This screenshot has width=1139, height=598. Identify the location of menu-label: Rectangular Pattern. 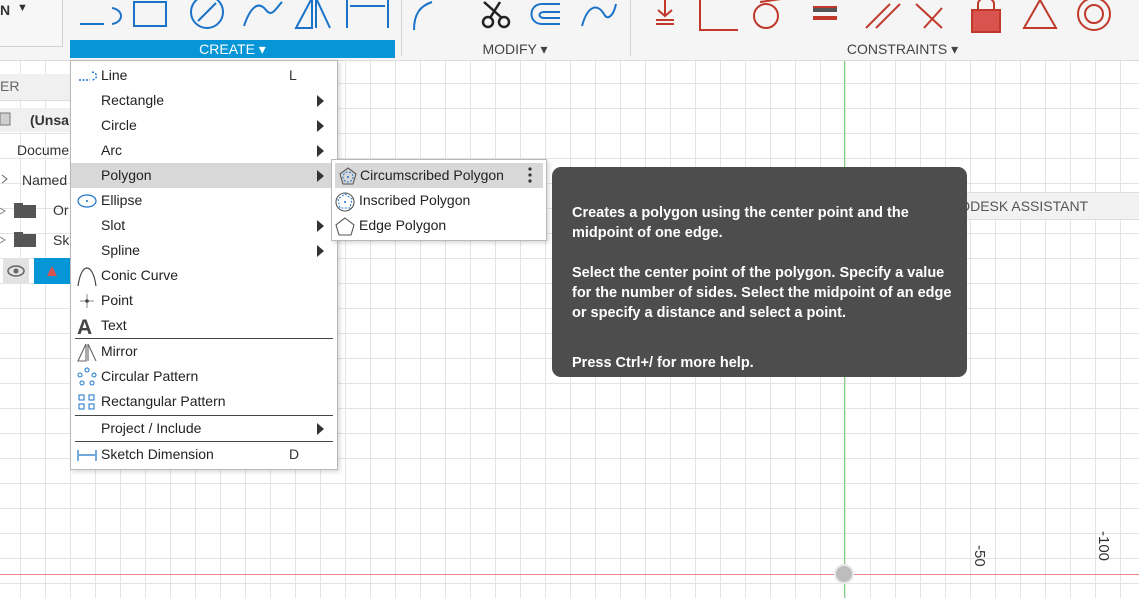
(163, 401).